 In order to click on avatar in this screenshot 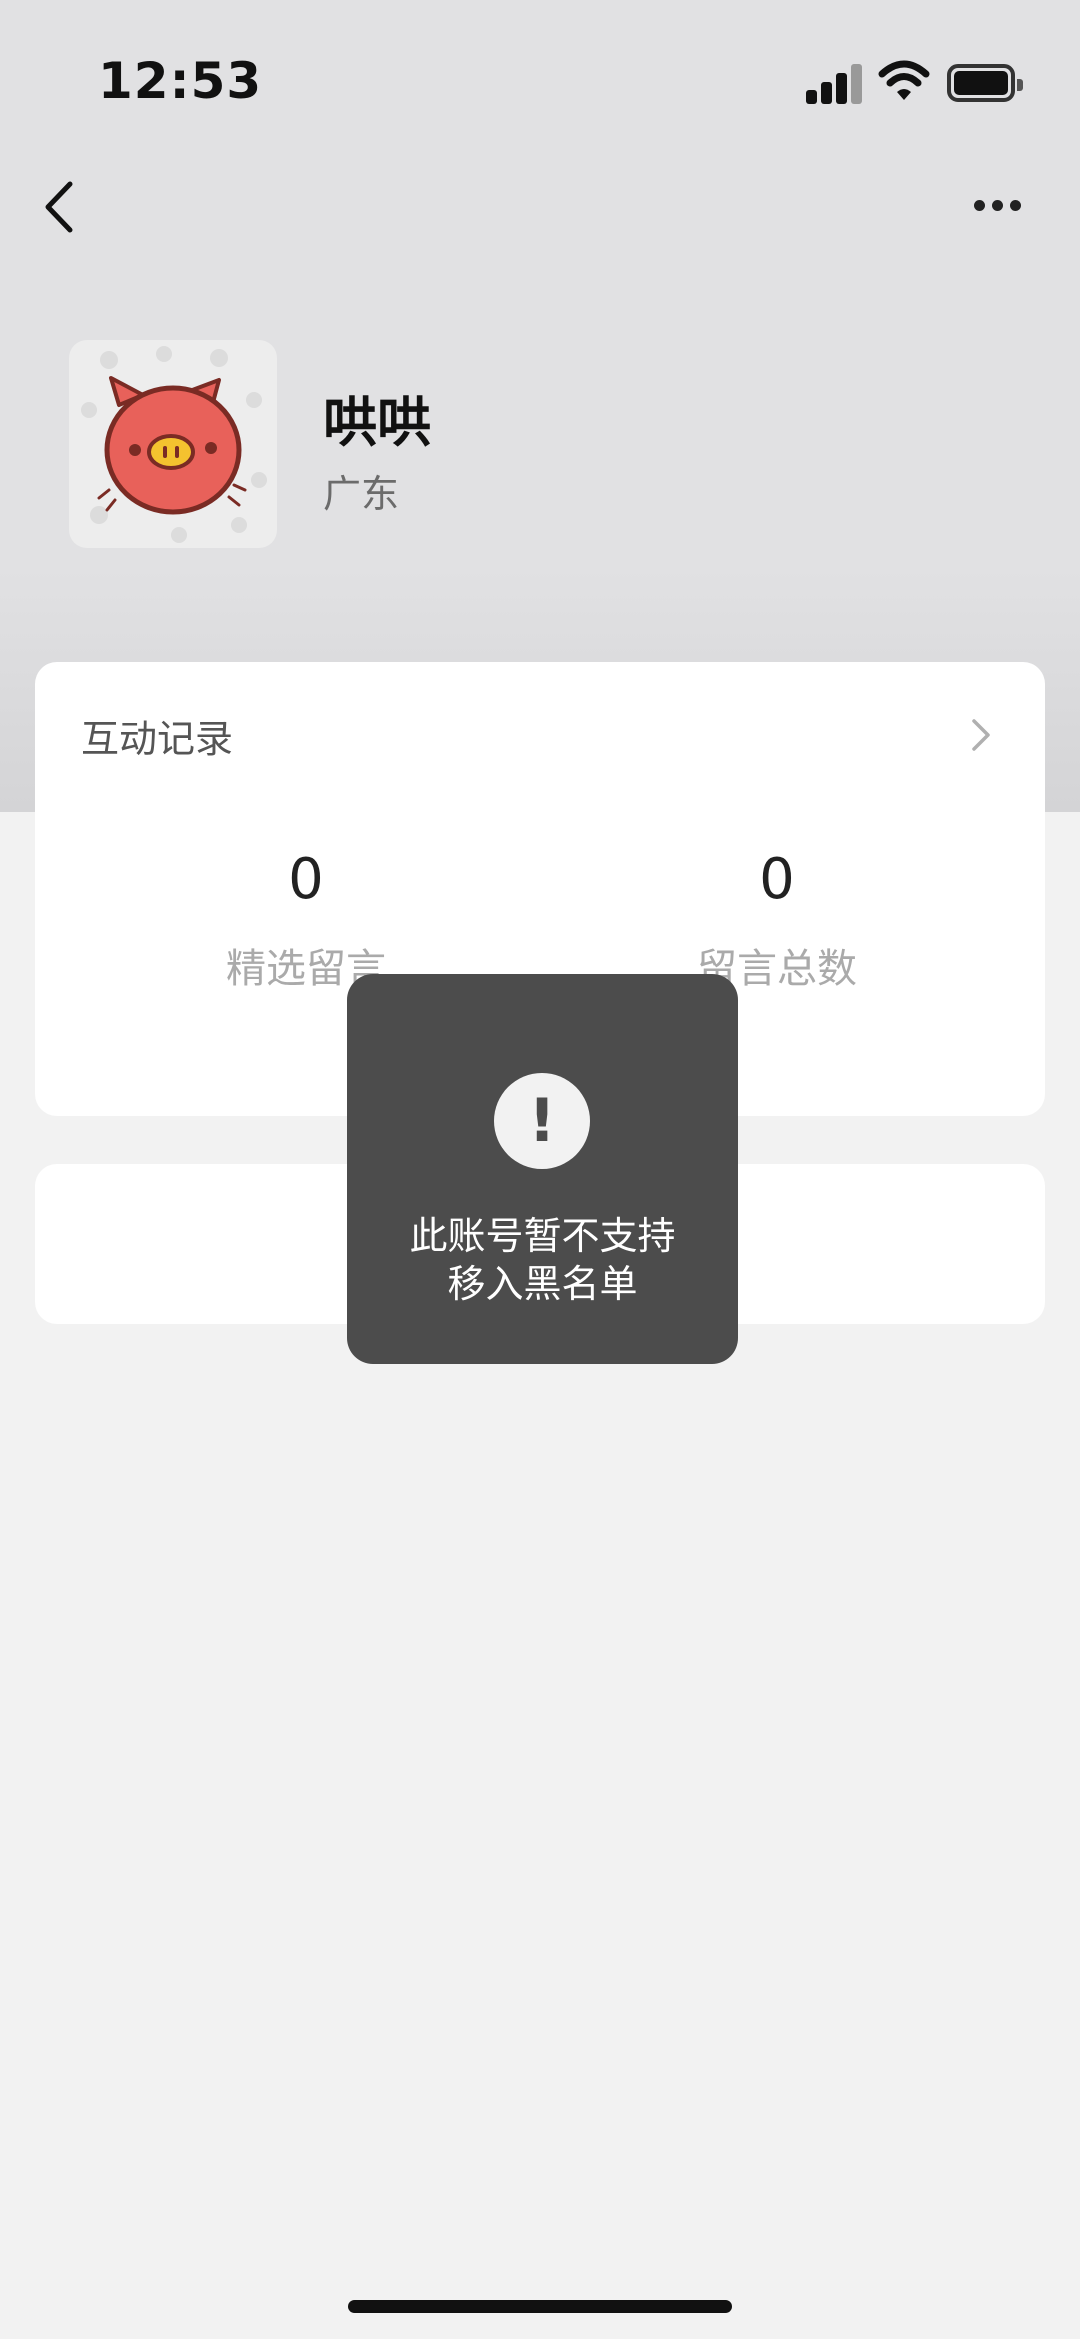, I will do `click(173, 444)`.